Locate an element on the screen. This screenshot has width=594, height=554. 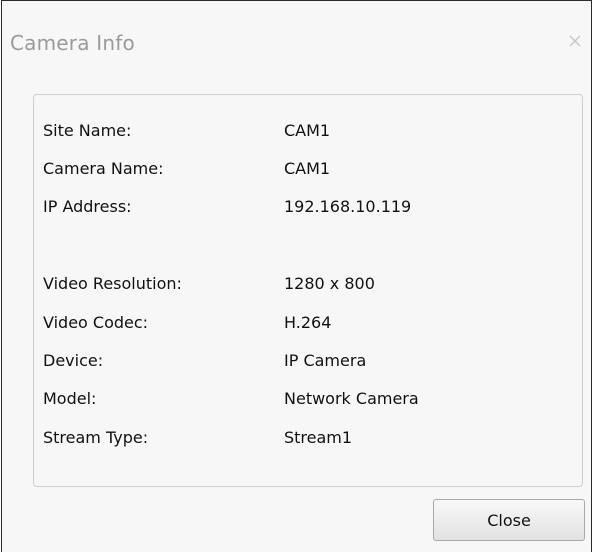
model-value: Network Camera is located at coordinates (351, 398).